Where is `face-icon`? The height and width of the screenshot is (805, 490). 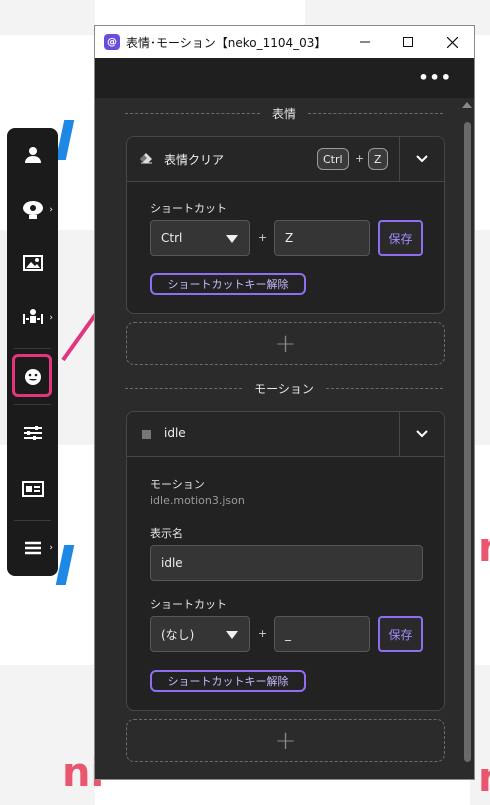 face-icon is located at coordinates (32, 377).